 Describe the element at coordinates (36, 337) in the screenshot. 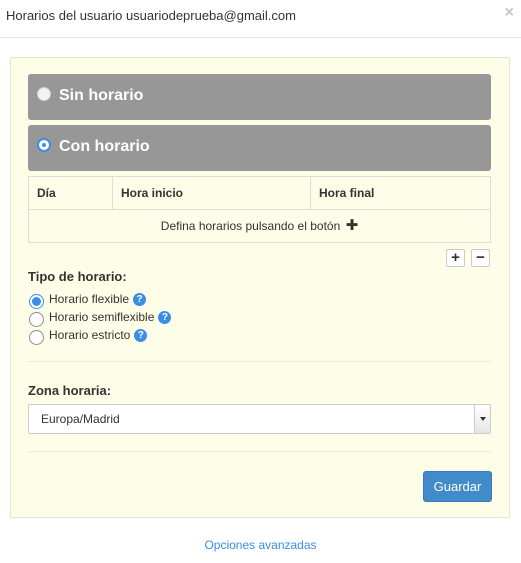

I see `estricto-radio` at that location.